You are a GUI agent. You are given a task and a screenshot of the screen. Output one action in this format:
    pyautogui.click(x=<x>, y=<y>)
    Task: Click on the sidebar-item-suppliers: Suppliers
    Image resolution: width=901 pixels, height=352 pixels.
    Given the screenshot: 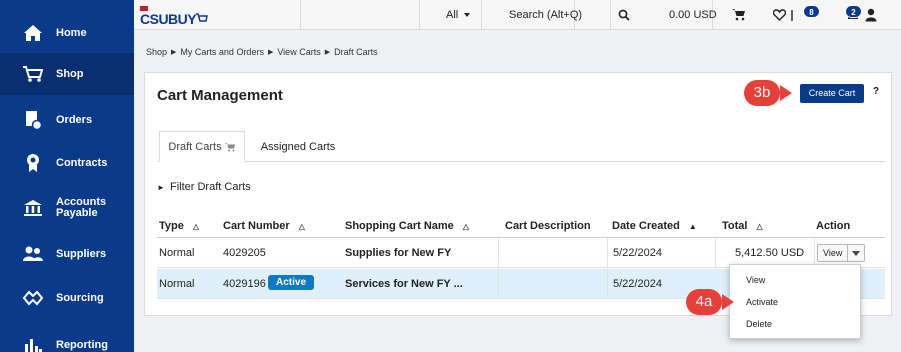 What is the action you would take?
    pyautogui.click(x=67, y=254)
    